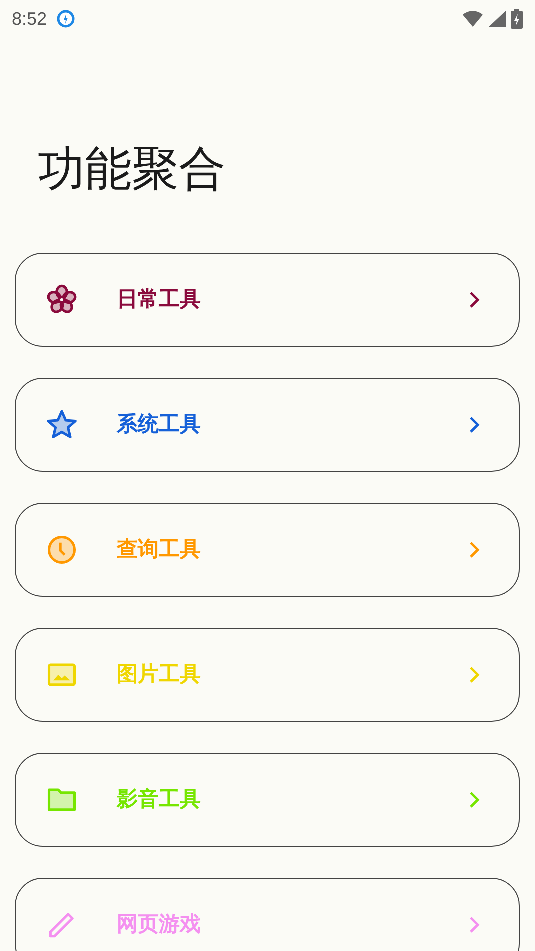 This screenshot has height=951, width=535. Describe the element at coordinates (267, 550) in the screenshot. I see `menu-card: 查询工具` at that location.